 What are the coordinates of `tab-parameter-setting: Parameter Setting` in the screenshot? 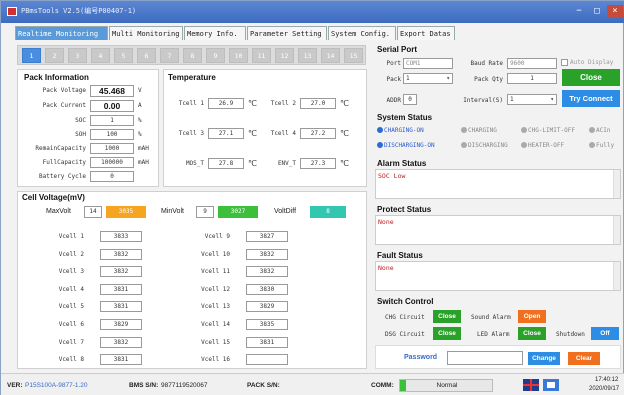 It's located at (287, 33).